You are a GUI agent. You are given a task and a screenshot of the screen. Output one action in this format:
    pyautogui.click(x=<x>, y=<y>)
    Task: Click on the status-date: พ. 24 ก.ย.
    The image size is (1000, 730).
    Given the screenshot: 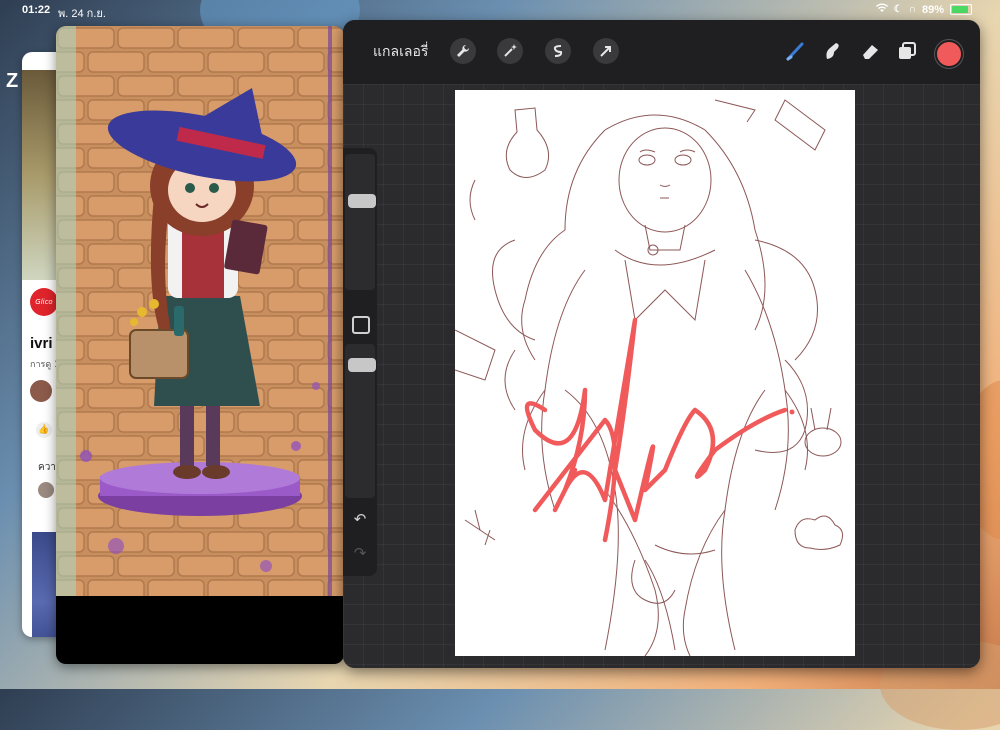 What is the action you would take?
    pyautogui.click(x=82, y=14)
    